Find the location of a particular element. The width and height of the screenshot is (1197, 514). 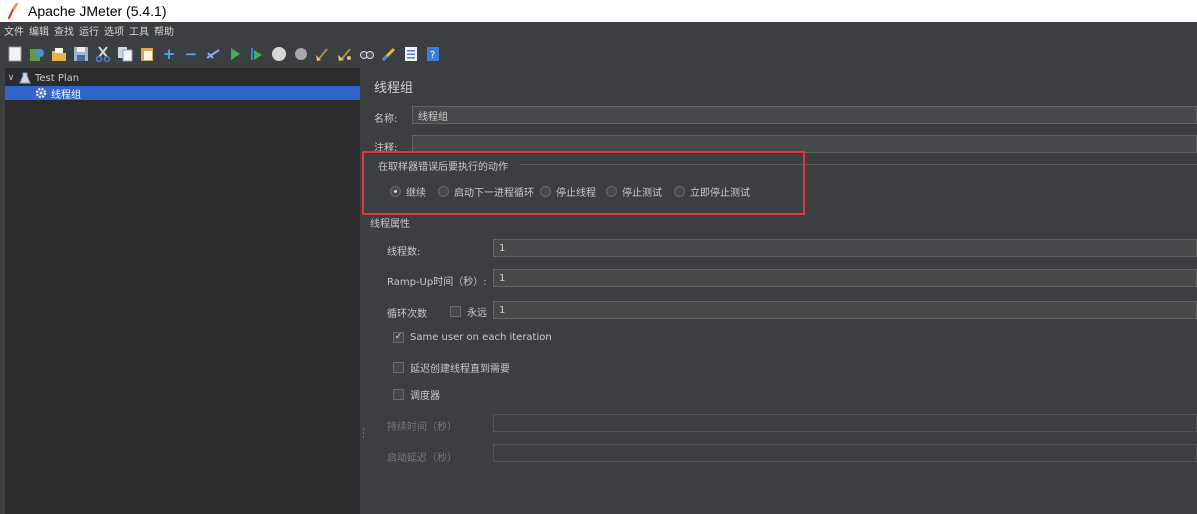

search-icon is located at coordinates (367, 54).